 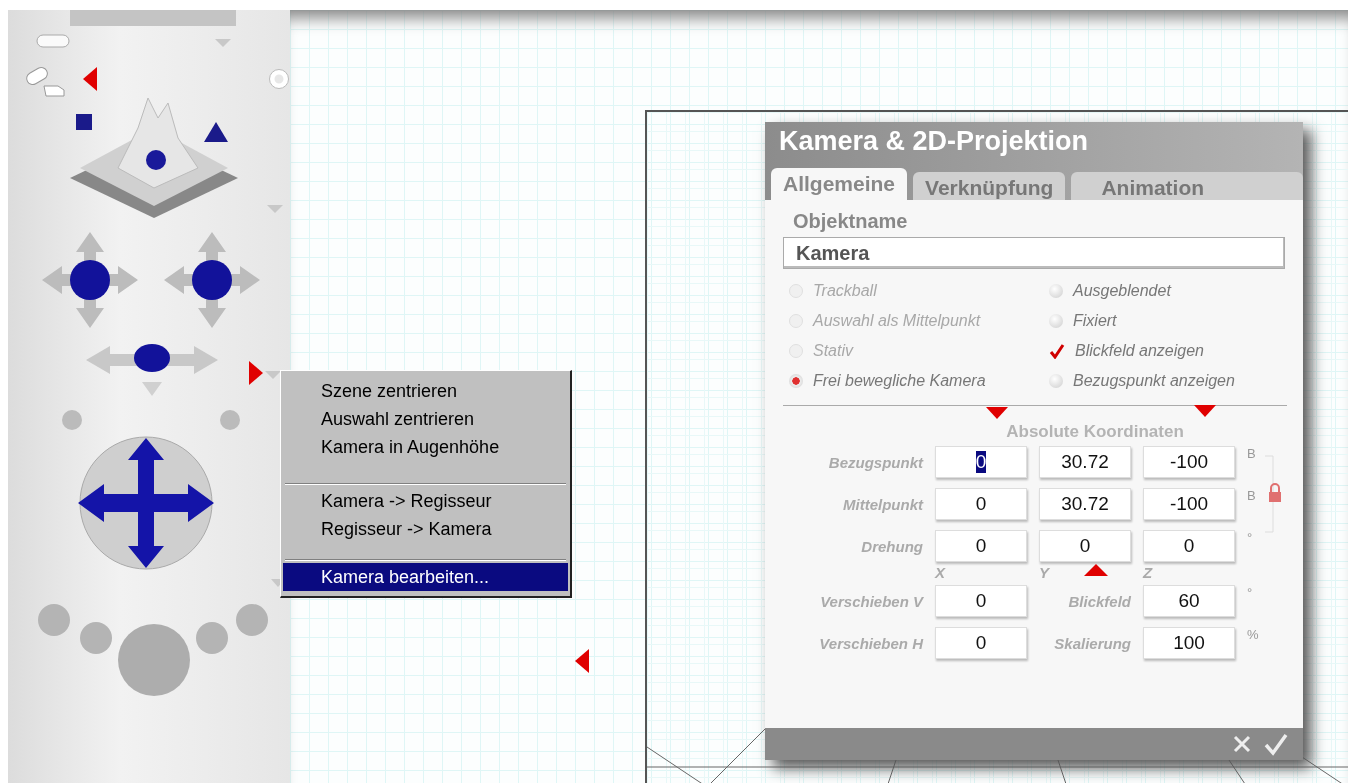 I want to click on axis-label: Z, so click(x=1148, y=572).